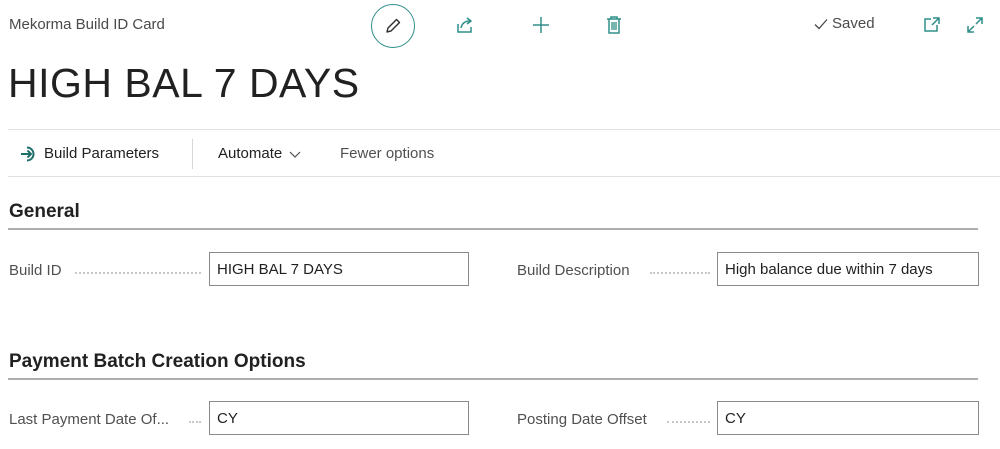  I want to click on plus-icon, so click(541, 25).